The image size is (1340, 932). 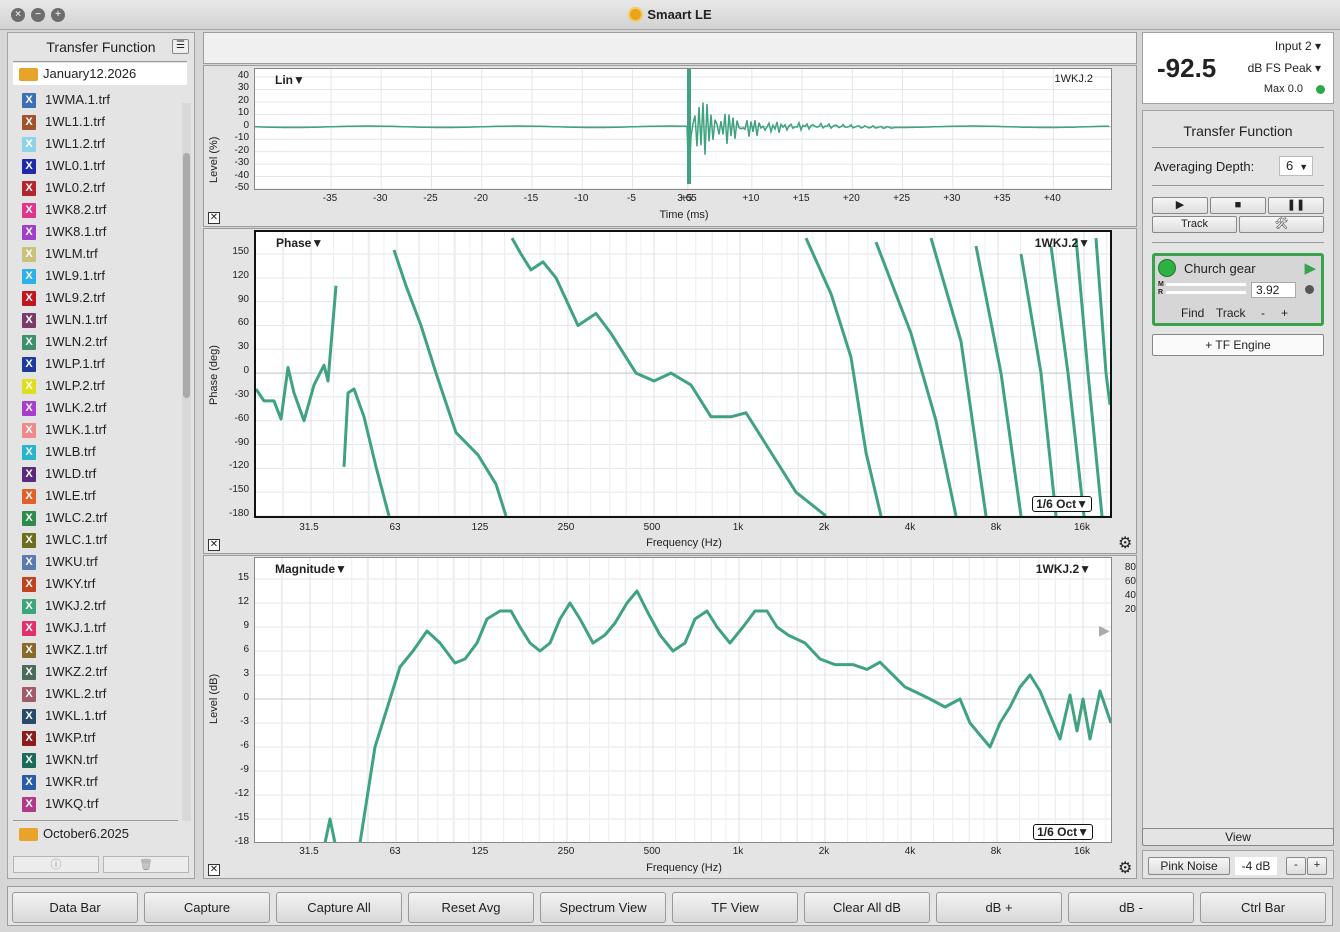 What do you see at coordinates (1317, 866) in the screenshot?
I see `gen-level-plus-button: +` at bounding box center [1317, 866].